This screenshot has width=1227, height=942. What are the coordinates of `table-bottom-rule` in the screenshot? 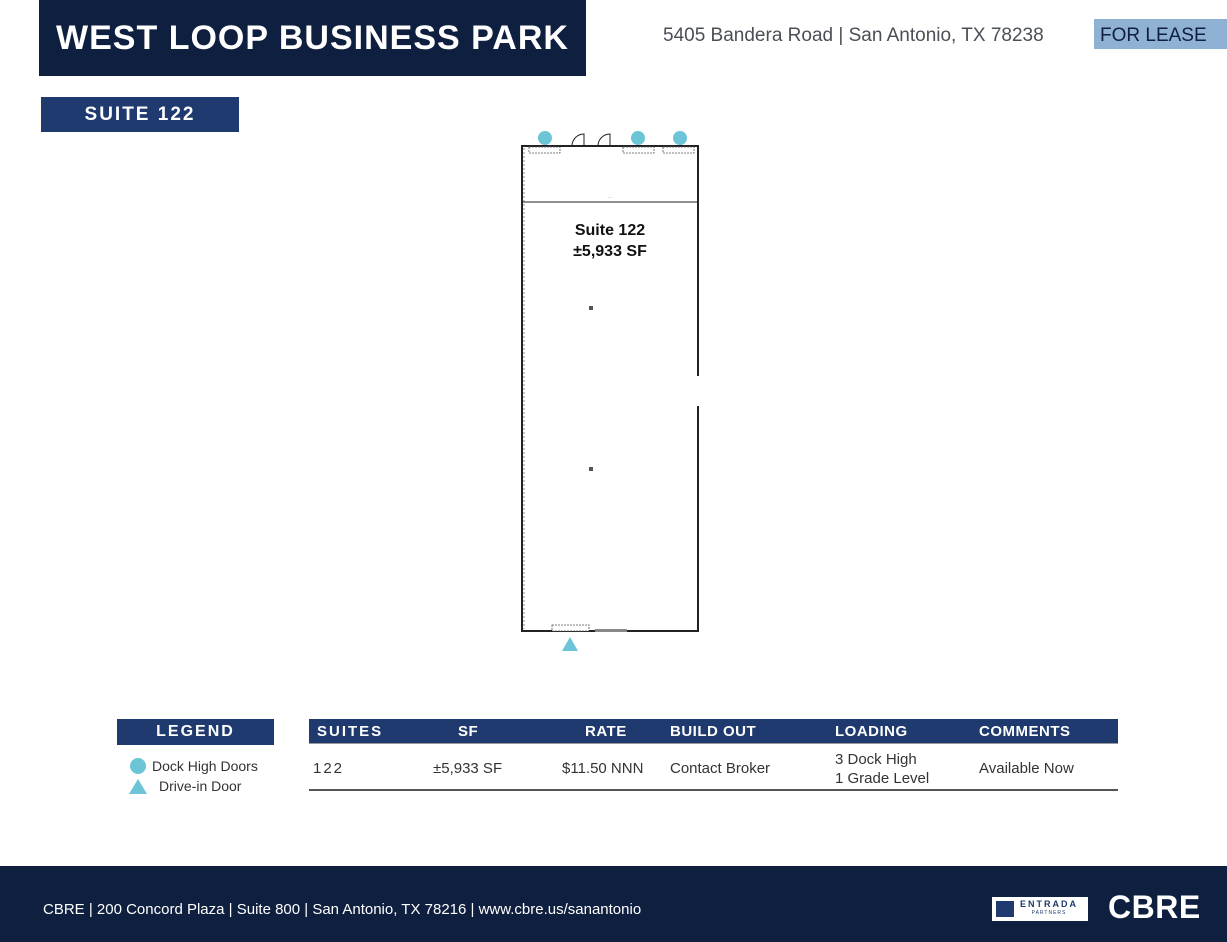 It's located at (713, 790).